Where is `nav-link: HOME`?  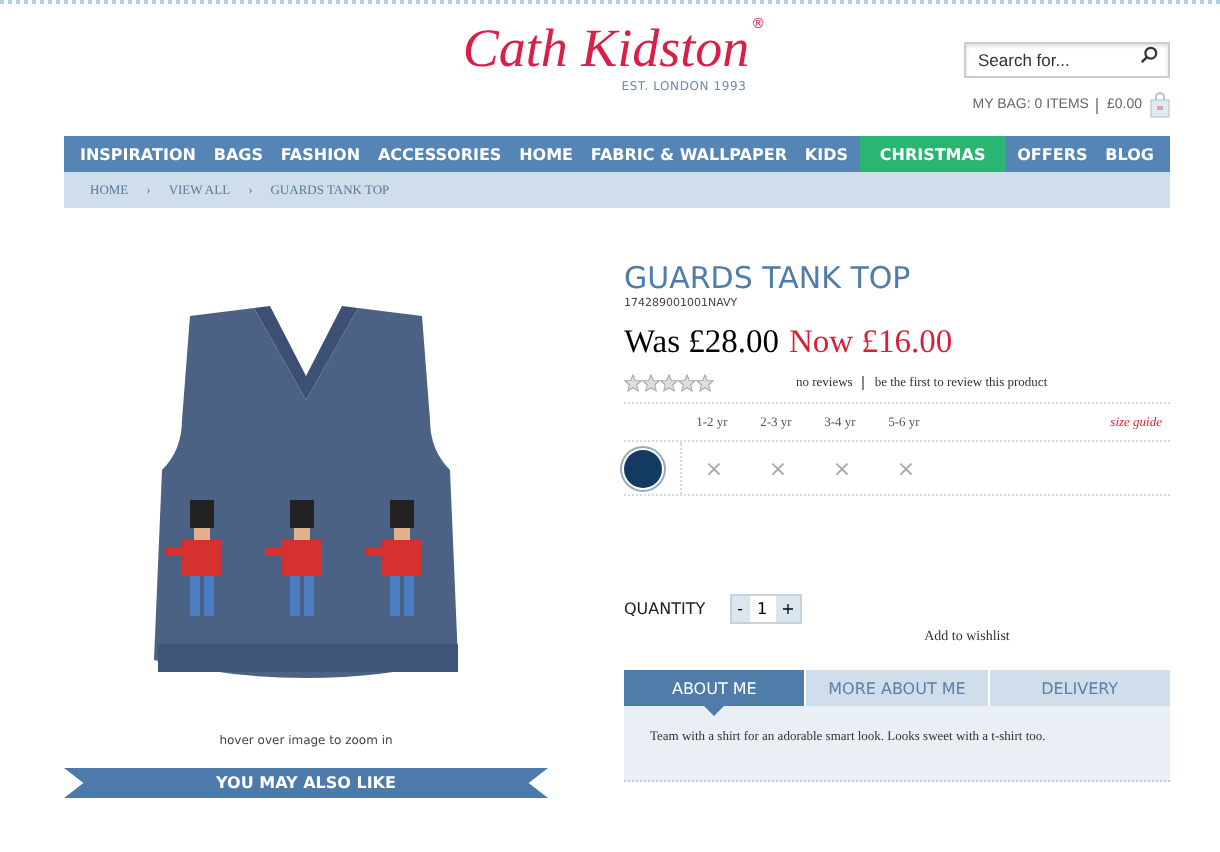 nav-link: HOME is located at coordinates (546, 154).